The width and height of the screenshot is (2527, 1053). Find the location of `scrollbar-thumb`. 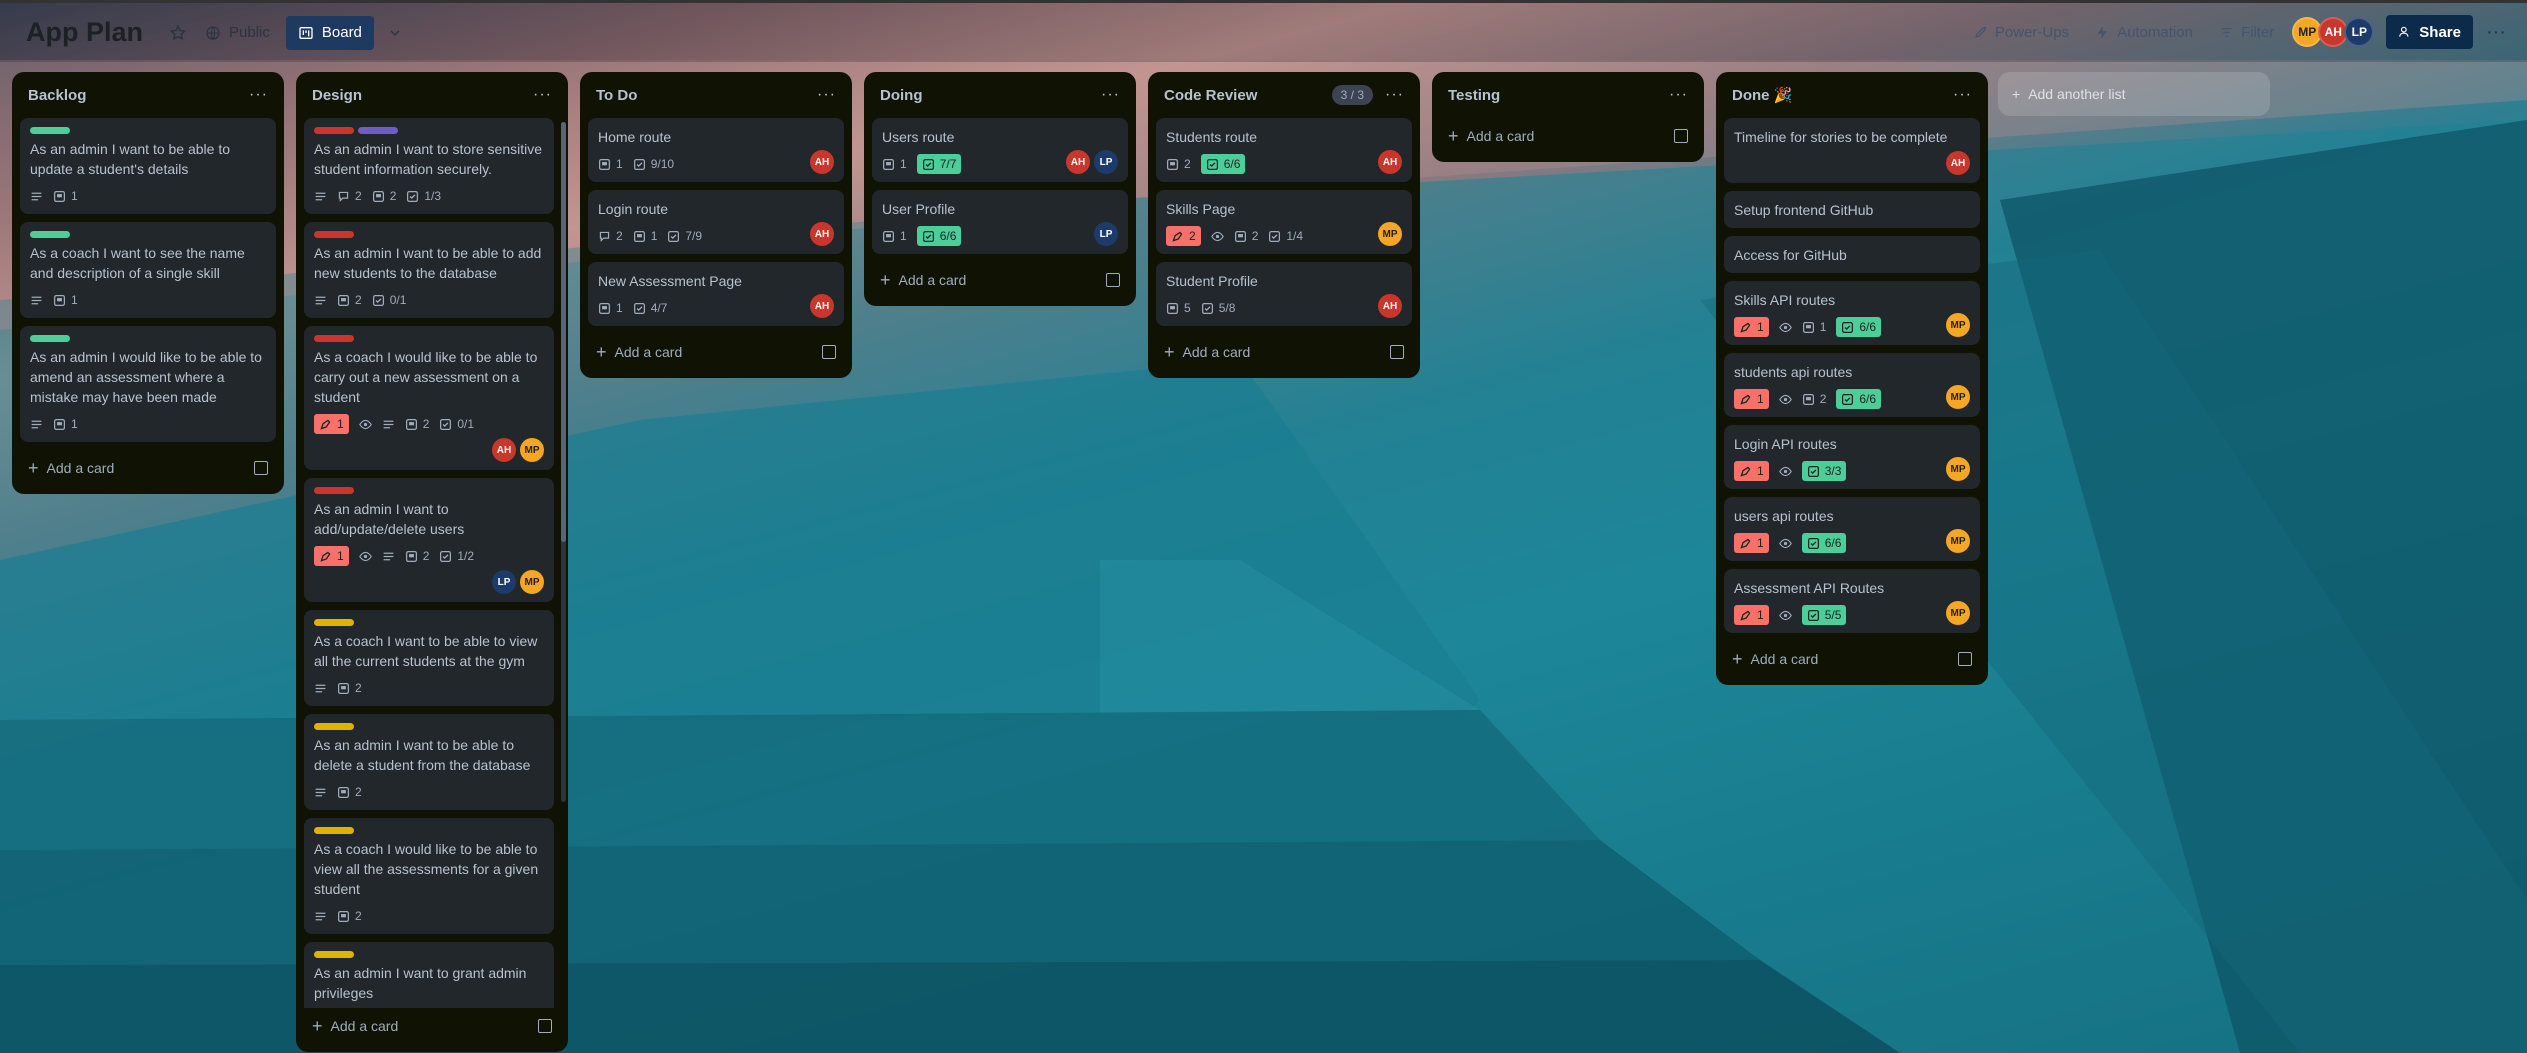

scrollbar-thumb is located at coordinates (563, 332).